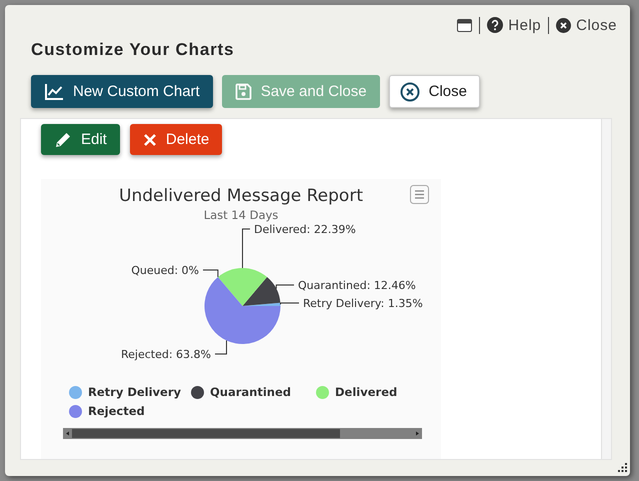 This screenshot has width=639, height=481. What do you see at coordinates (434, 91) in the screenshot?
I see `close-button: Close` at bounding box center [434, 91].